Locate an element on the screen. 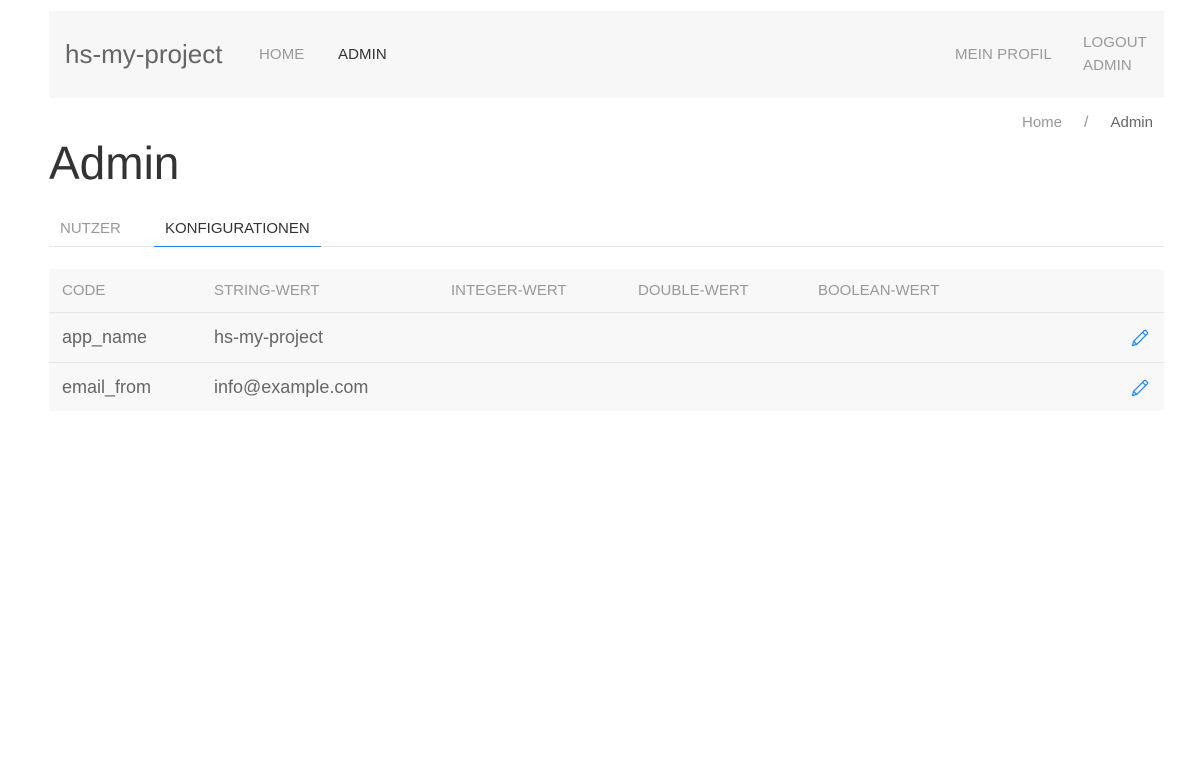 The height and width of the screenshot is (773, 1191). table-row: email_from info@example.com is located at coordinates (606, 386).